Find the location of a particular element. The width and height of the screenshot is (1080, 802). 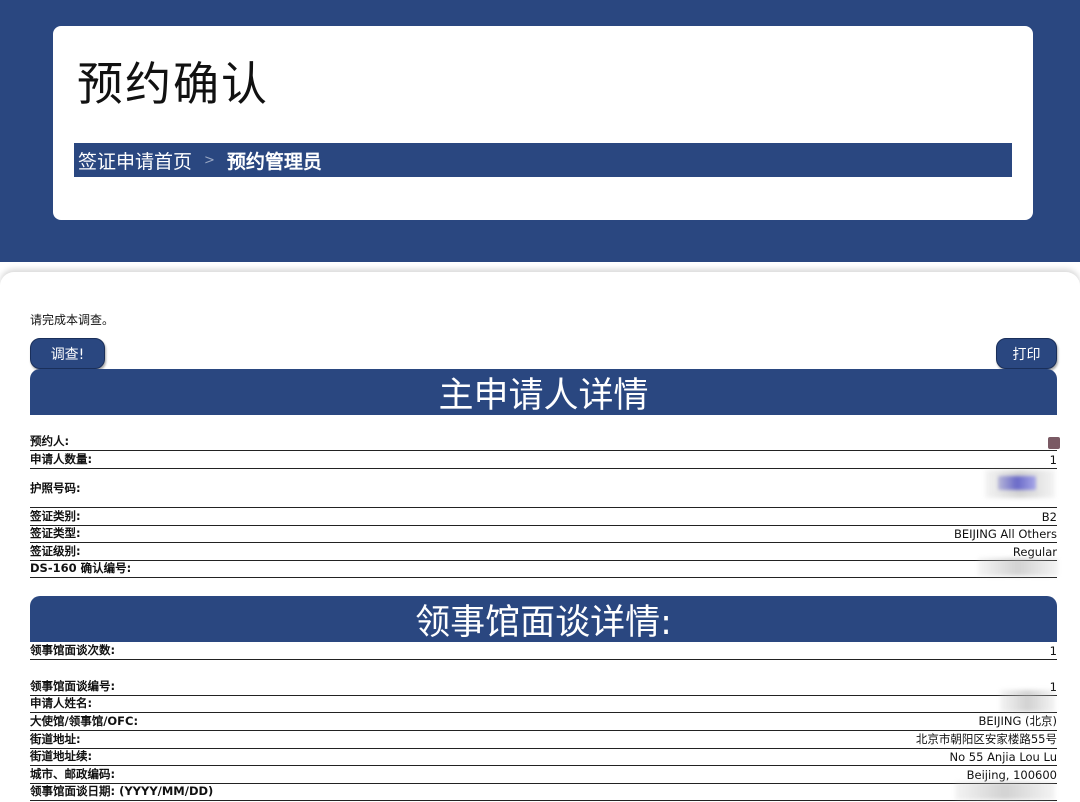

row-interview-date: 领事馆面谈日期: (YYYY/MM/DD) is located at coordinates (543, 792).